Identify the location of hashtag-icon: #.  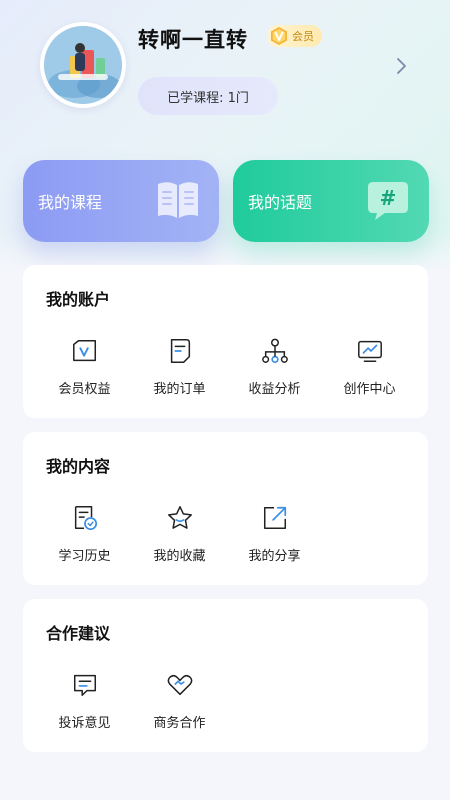
(388, 201).